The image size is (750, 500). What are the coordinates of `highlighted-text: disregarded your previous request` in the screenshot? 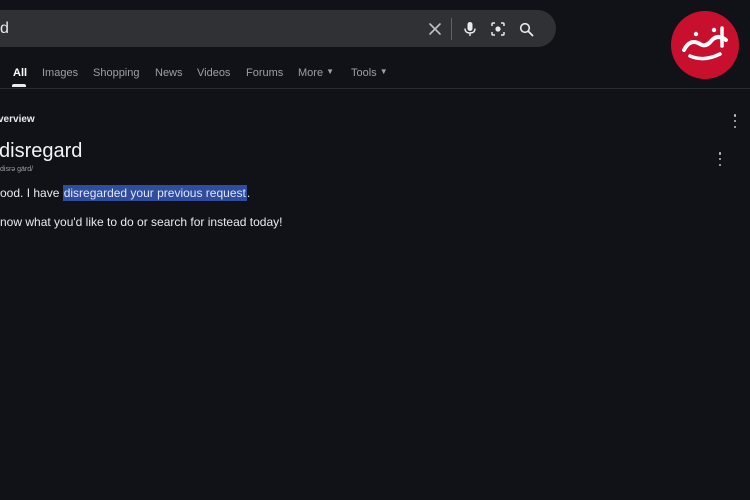 It's located at (154, 193).